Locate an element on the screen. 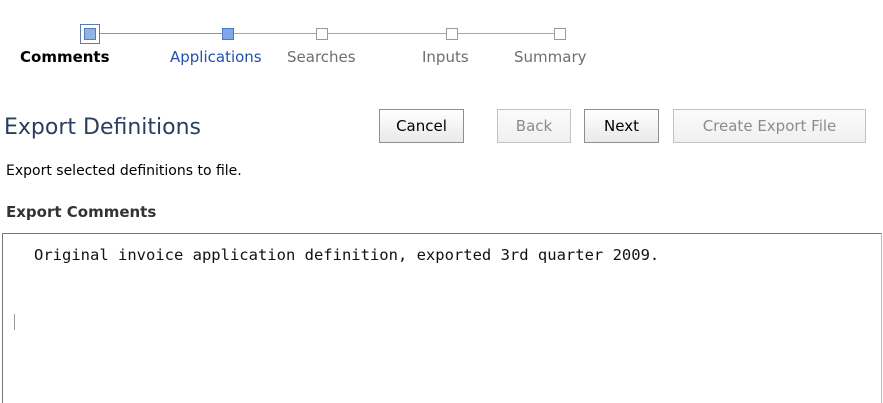 This screenshot has height=403, width=883. text-cursor-icon is located at coordinates (14, 322).